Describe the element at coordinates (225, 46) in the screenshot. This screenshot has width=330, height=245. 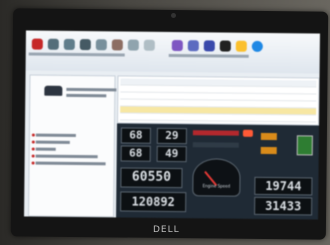
I see `graduation-cap-icon` at that location.